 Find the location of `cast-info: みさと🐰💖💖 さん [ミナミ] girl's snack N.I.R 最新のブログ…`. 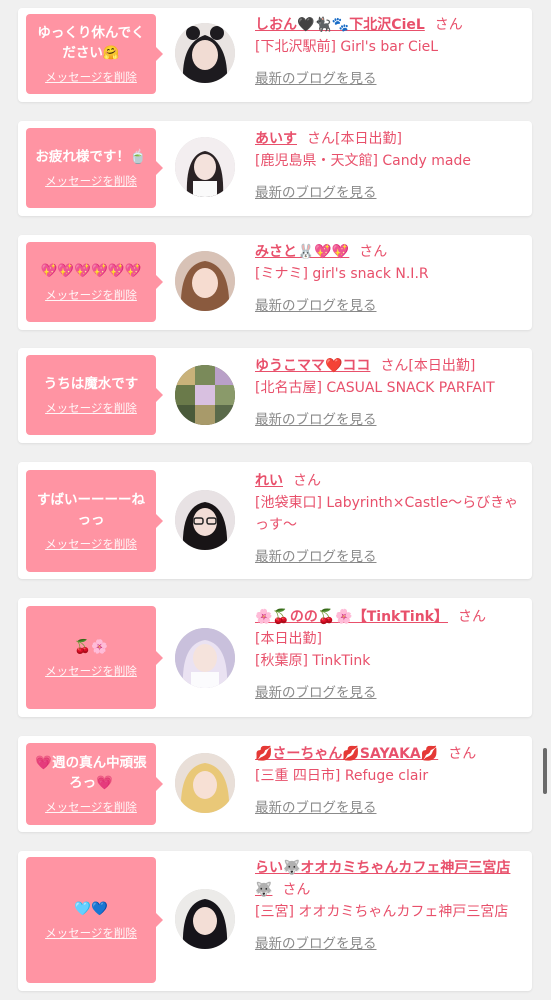

cast-info: みさと🐰💖💖 さん [ミナミ] girl's snack N.I.R 最新のブログ… is located at coordinates (389, 279).